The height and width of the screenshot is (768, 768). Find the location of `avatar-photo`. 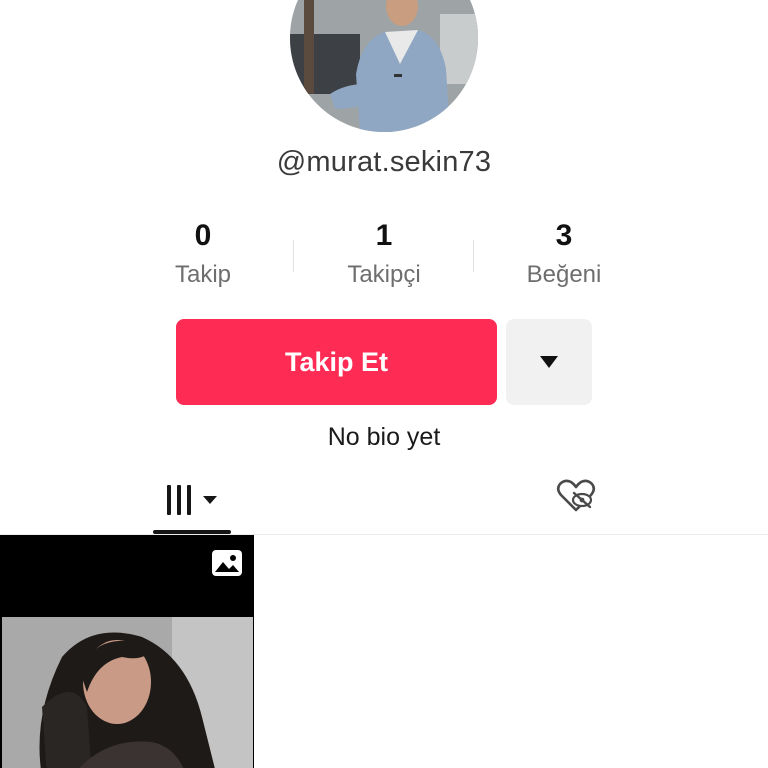

avatar-photo is located at coordinates (384, 66).